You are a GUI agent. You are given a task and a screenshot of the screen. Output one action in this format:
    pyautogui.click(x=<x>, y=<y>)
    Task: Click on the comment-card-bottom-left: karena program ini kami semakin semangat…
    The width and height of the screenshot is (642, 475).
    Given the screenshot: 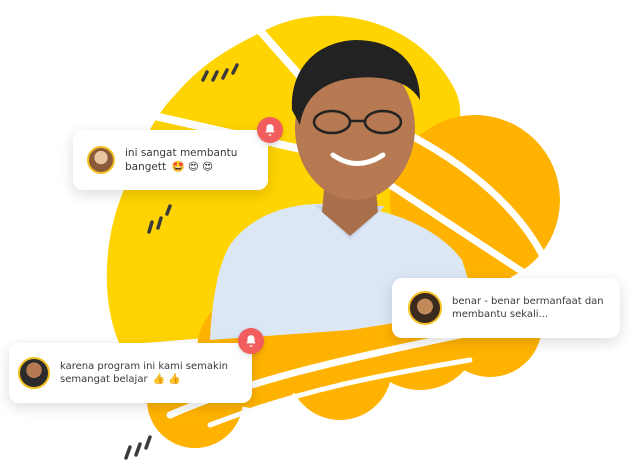 What is the action you would take?
    pyautogui.click(x=130, y=373)
    